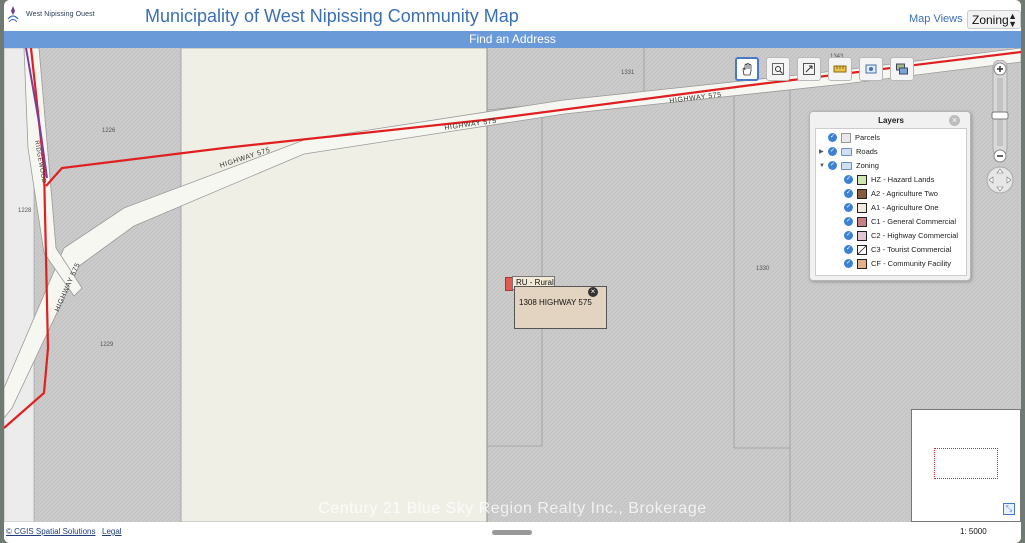  What do you see at coordinates (990, 19) in the screenshot?
I see `zoning-select-value: Zoning` at bounding box center [990, 19].